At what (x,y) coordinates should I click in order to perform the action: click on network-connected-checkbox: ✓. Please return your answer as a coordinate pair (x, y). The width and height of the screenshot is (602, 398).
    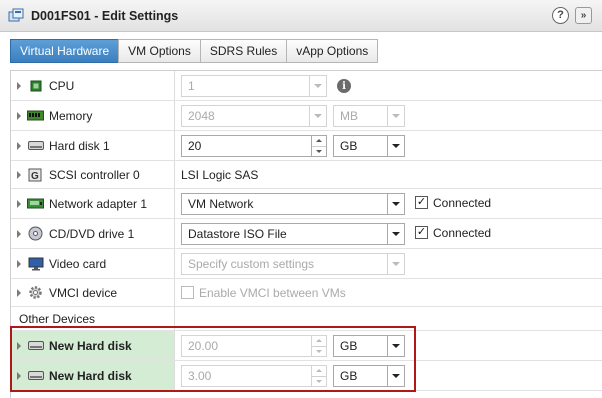
    Looking at the image, I should click on (421, 202).